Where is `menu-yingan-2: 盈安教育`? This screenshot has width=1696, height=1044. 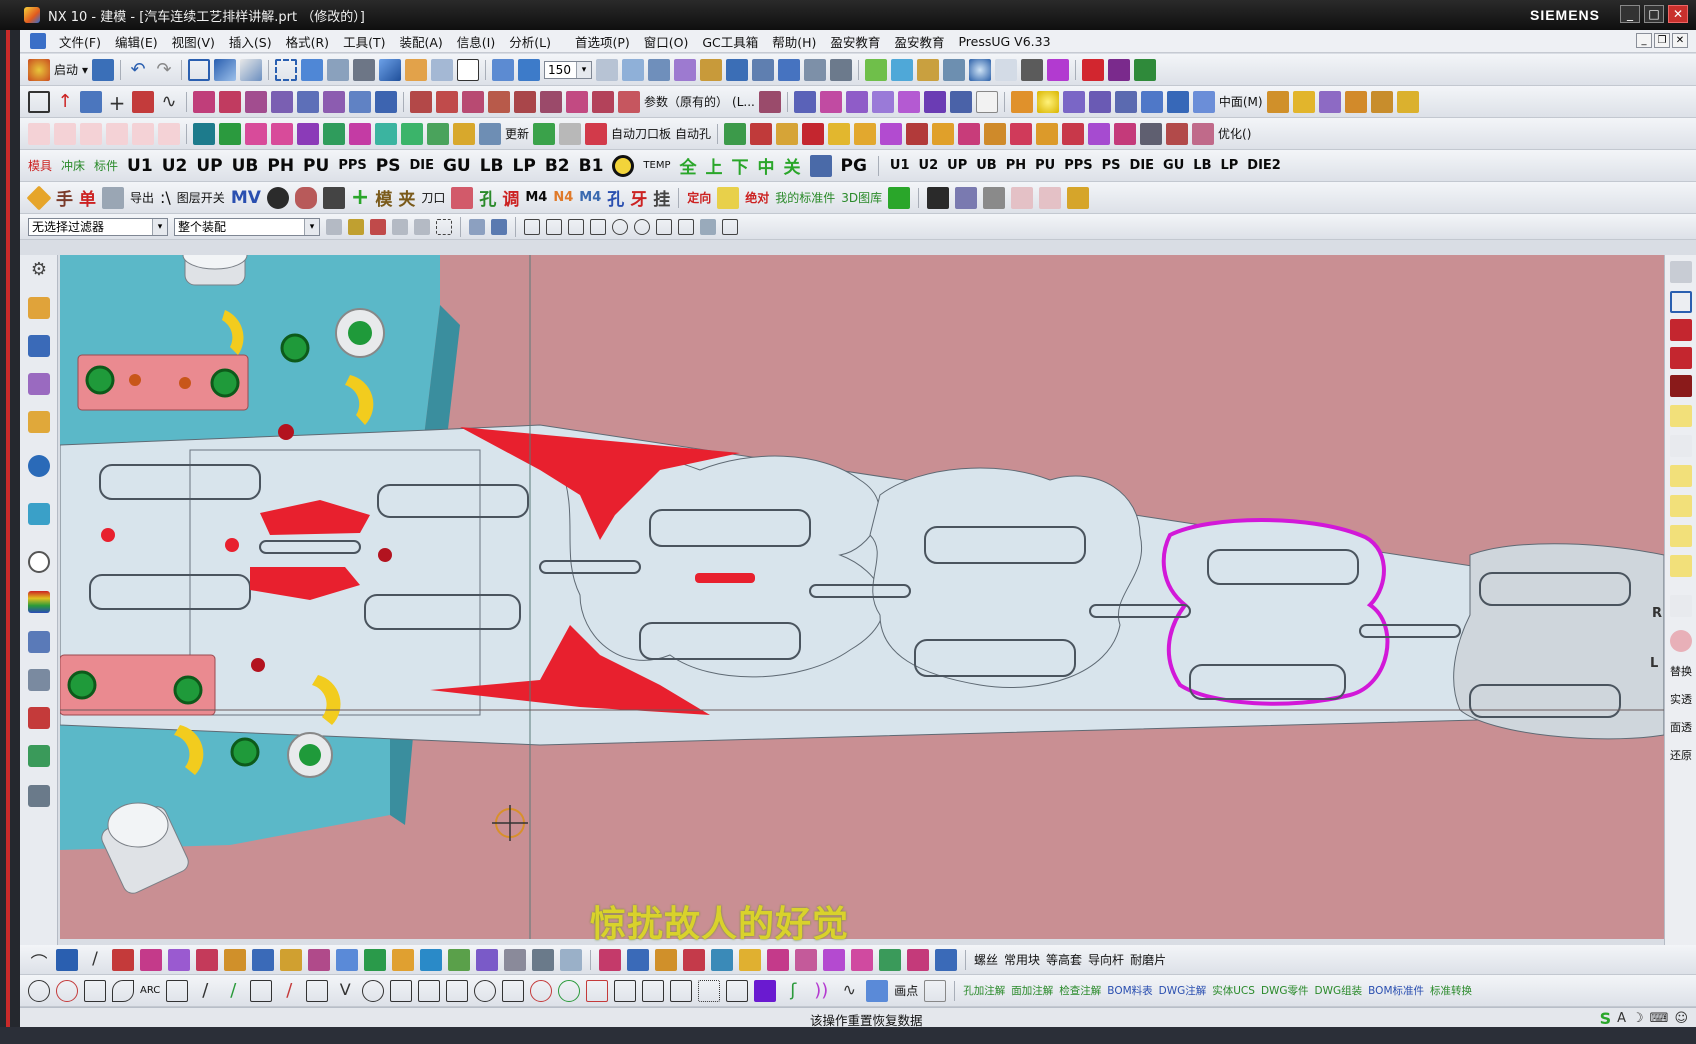
menu-yingan-2: 盈安教育 is located at coordinates (919, 41).